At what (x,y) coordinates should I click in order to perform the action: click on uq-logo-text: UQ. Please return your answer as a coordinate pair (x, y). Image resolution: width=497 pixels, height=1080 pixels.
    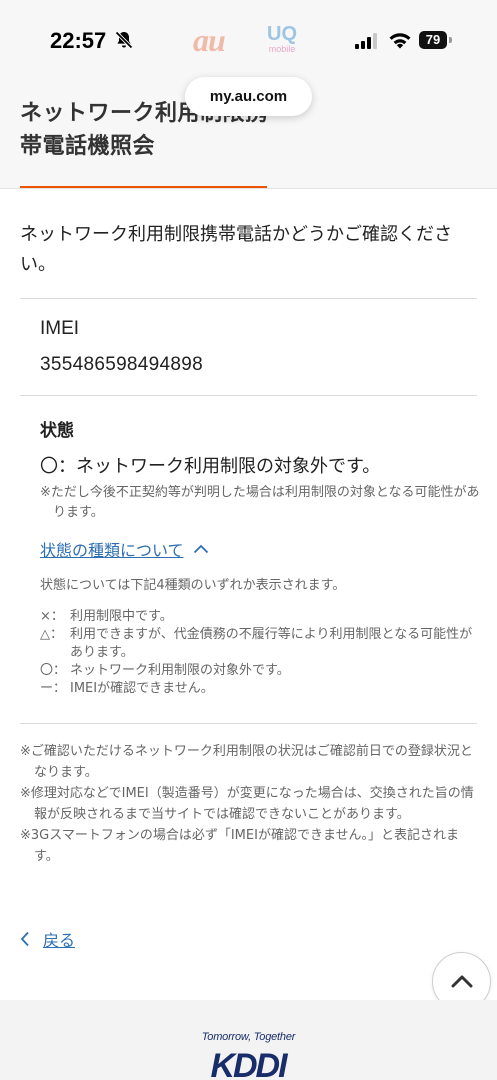
    Looking at the image, I should click on (282, 34).